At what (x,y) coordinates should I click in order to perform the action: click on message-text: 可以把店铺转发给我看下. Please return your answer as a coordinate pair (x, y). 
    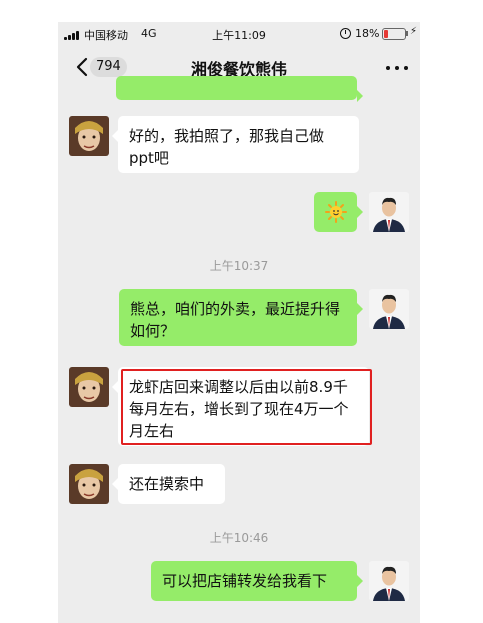
    Looking at the image, I should click on (245, 581).